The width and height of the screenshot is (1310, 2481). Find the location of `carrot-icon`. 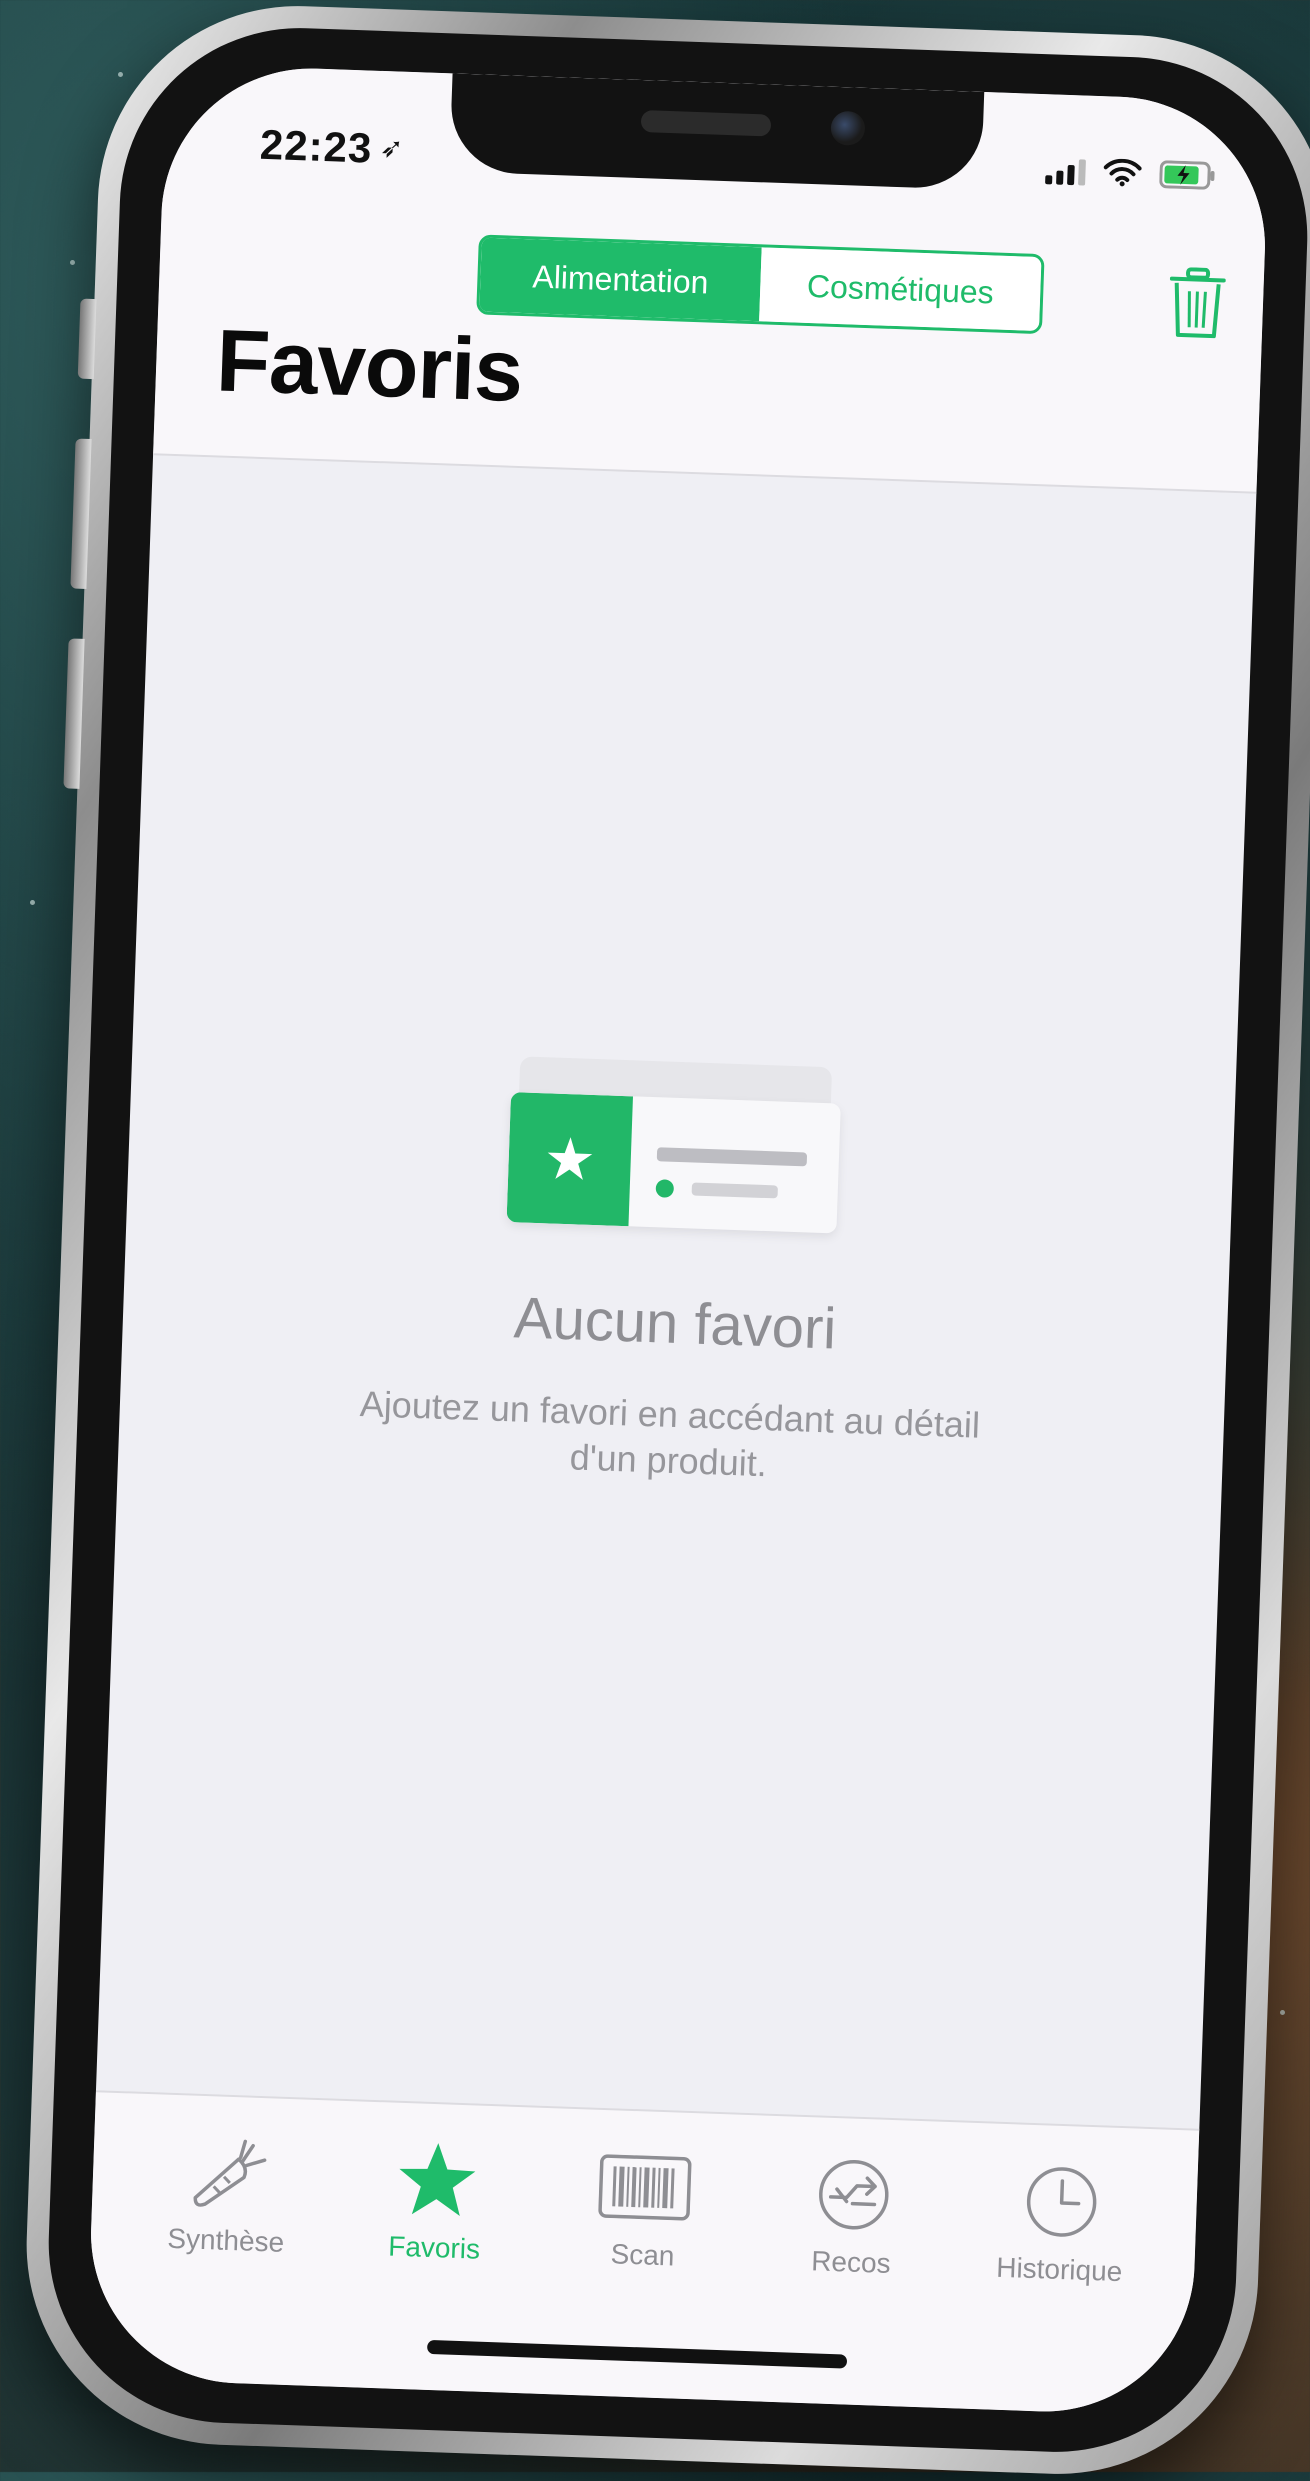

carrot-icon is located at coordinates (228, 2172).